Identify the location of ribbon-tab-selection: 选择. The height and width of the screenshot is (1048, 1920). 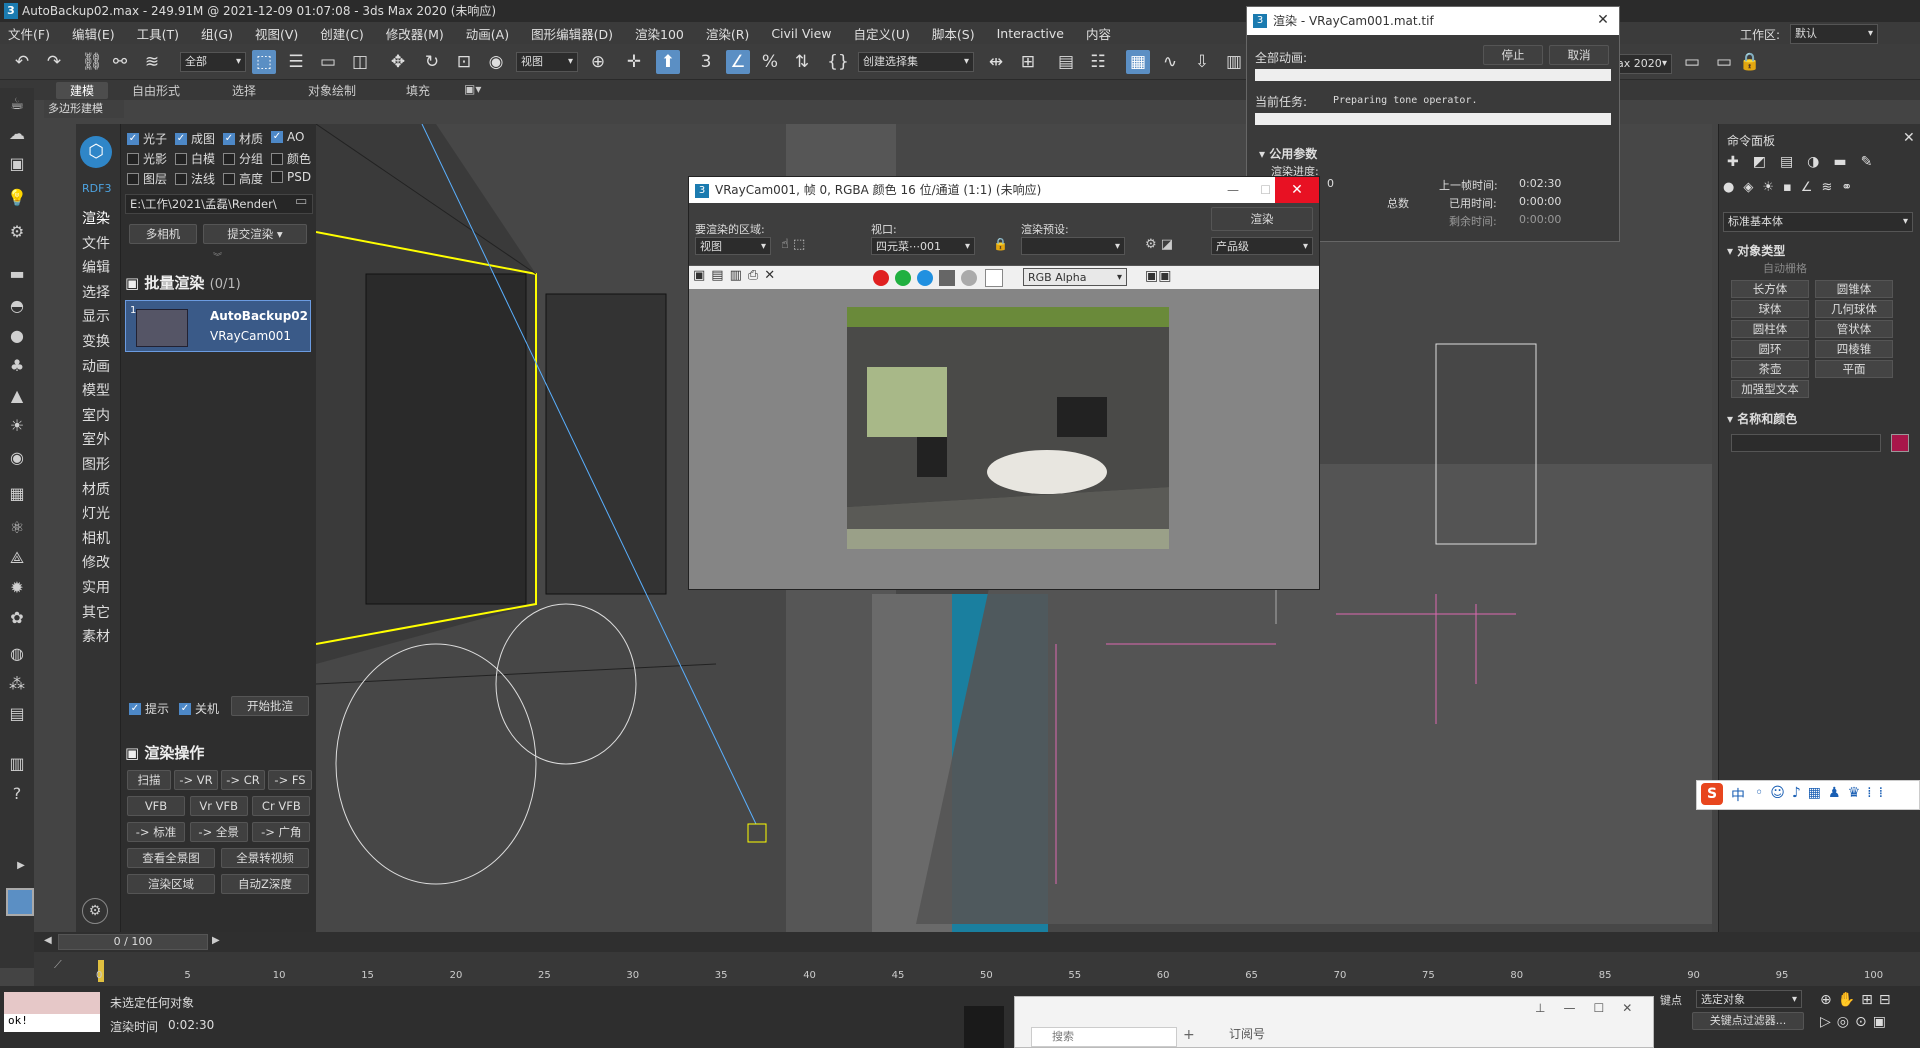
(244, 90).